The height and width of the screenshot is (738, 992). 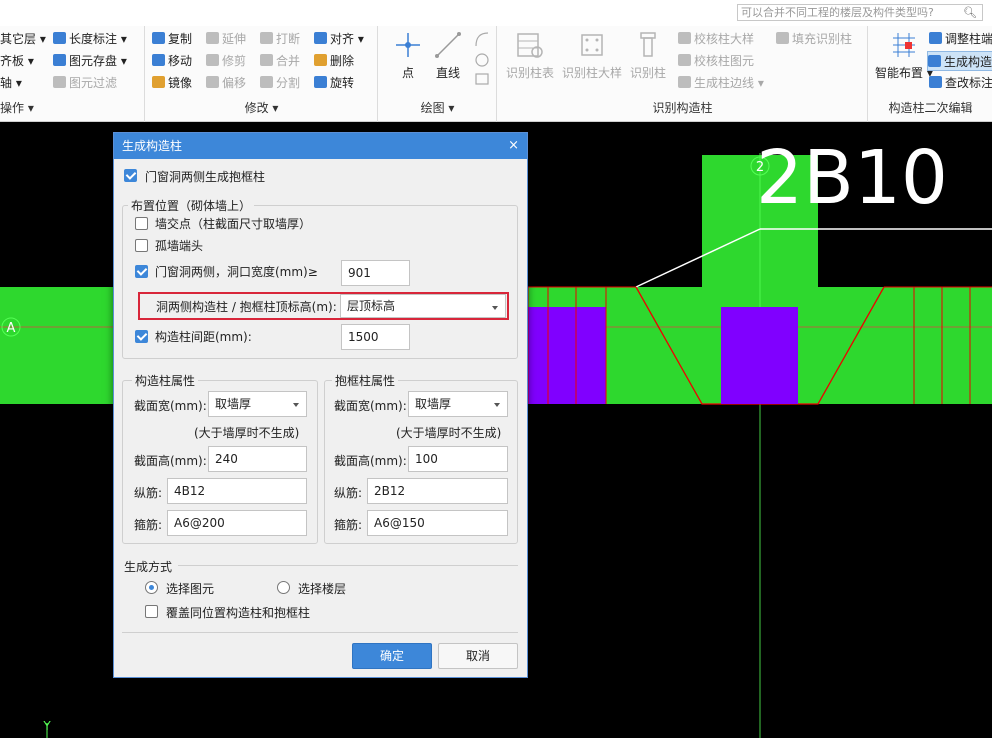 I want to click on check-column-detail-button: 校核柱大样, so click(x=716, y=39).